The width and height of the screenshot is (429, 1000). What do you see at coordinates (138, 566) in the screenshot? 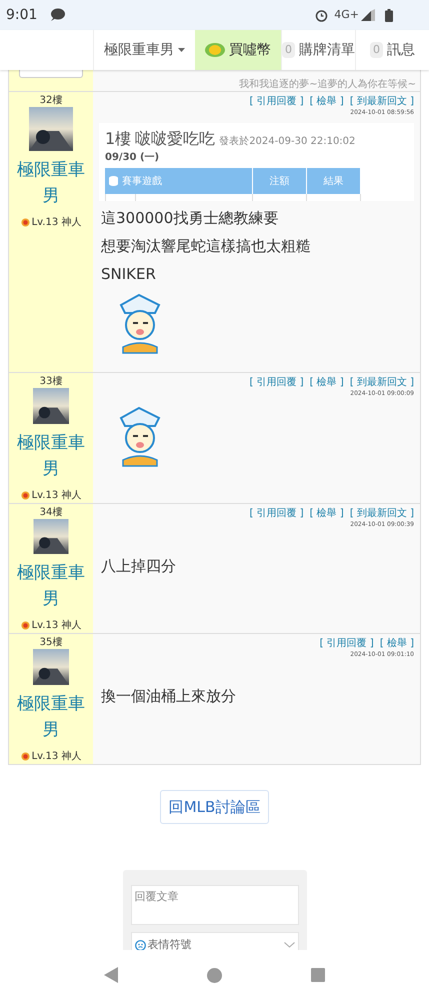
I see `post-text: 八上掉四分` at bounding box center [138, 566].